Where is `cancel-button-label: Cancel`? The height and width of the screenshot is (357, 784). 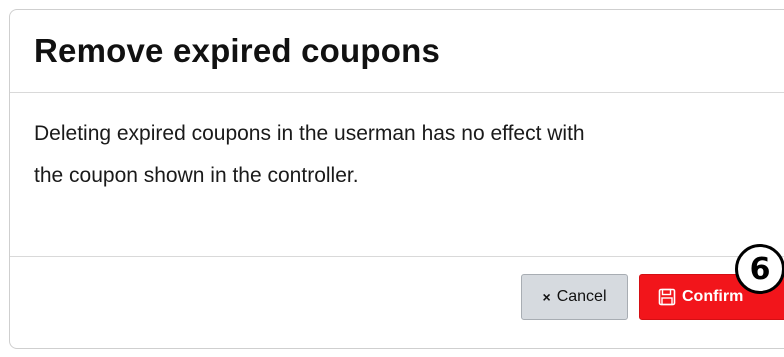 cancel-button-label: Cancel is located at coordinates (581, 296).